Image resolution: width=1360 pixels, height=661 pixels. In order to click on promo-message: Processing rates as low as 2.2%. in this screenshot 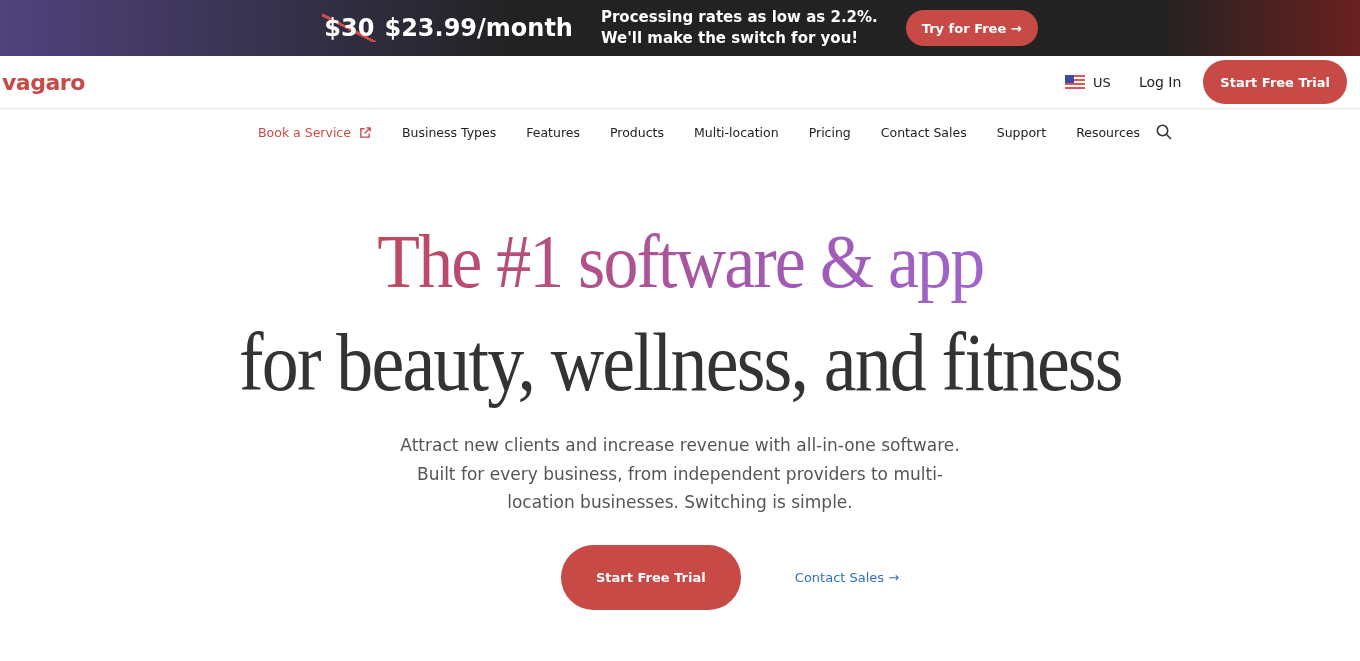, I will do `click(739, 17)`.